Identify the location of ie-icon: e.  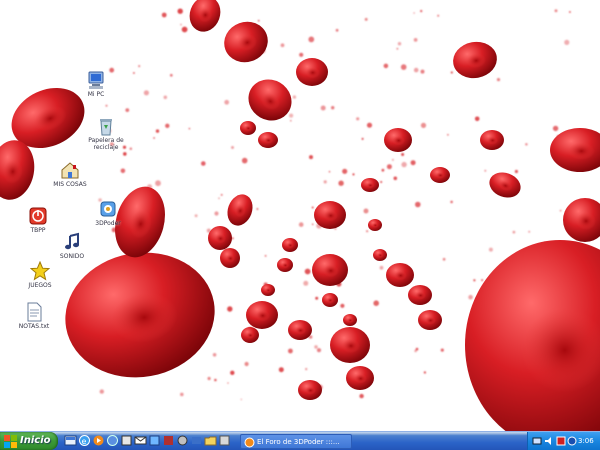
(84, 440).